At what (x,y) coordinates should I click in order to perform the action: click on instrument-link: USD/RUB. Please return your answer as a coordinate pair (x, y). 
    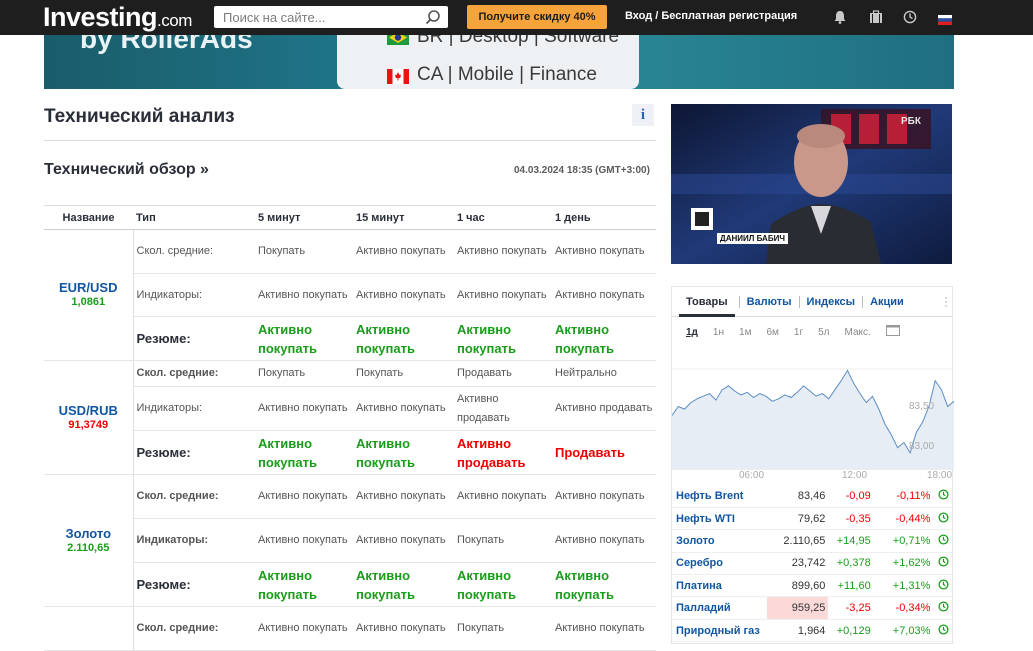
    Looking at the image, I should click on (88, 410).